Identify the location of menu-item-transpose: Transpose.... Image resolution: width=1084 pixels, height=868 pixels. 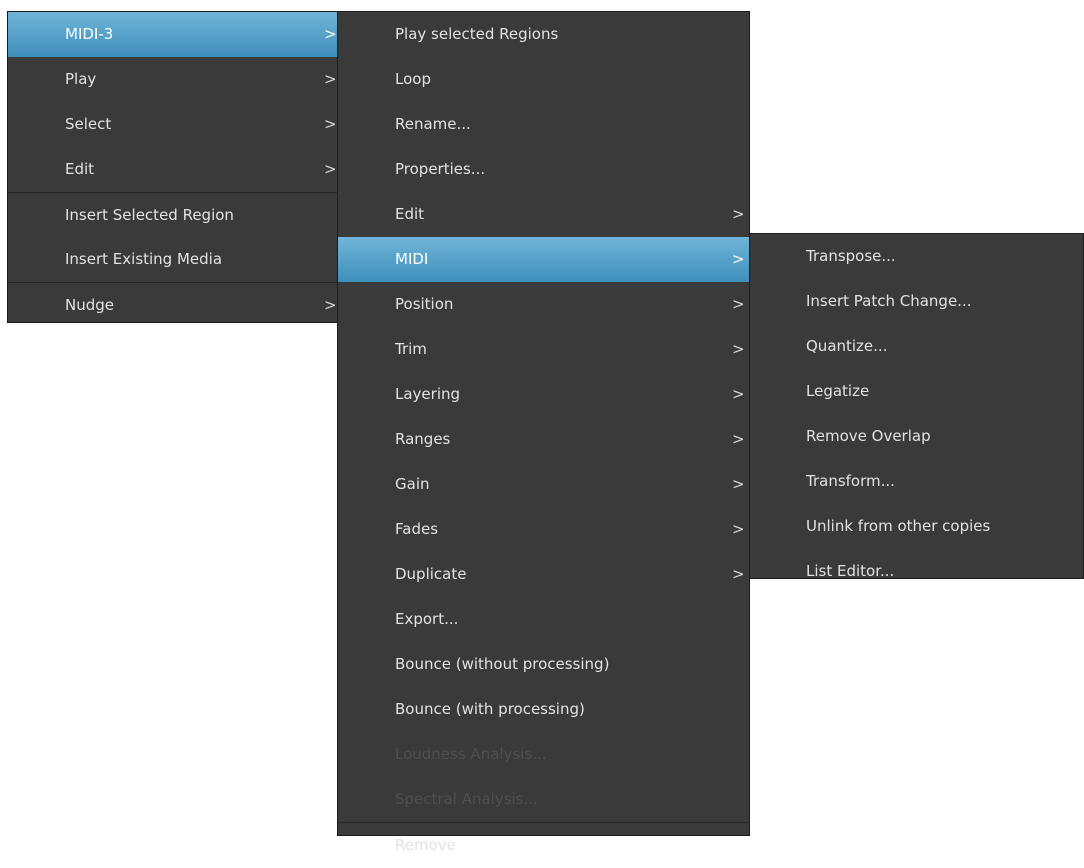
(916, 256).